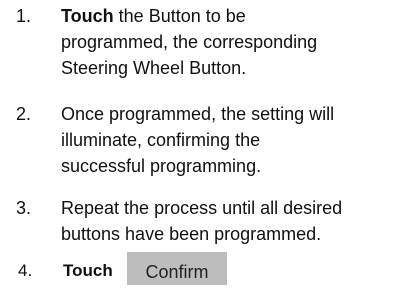  What do you see at coordinates (161, 166) in the screenshot?
I see `step-line: successful programming.` at bounding box center [161, 166].